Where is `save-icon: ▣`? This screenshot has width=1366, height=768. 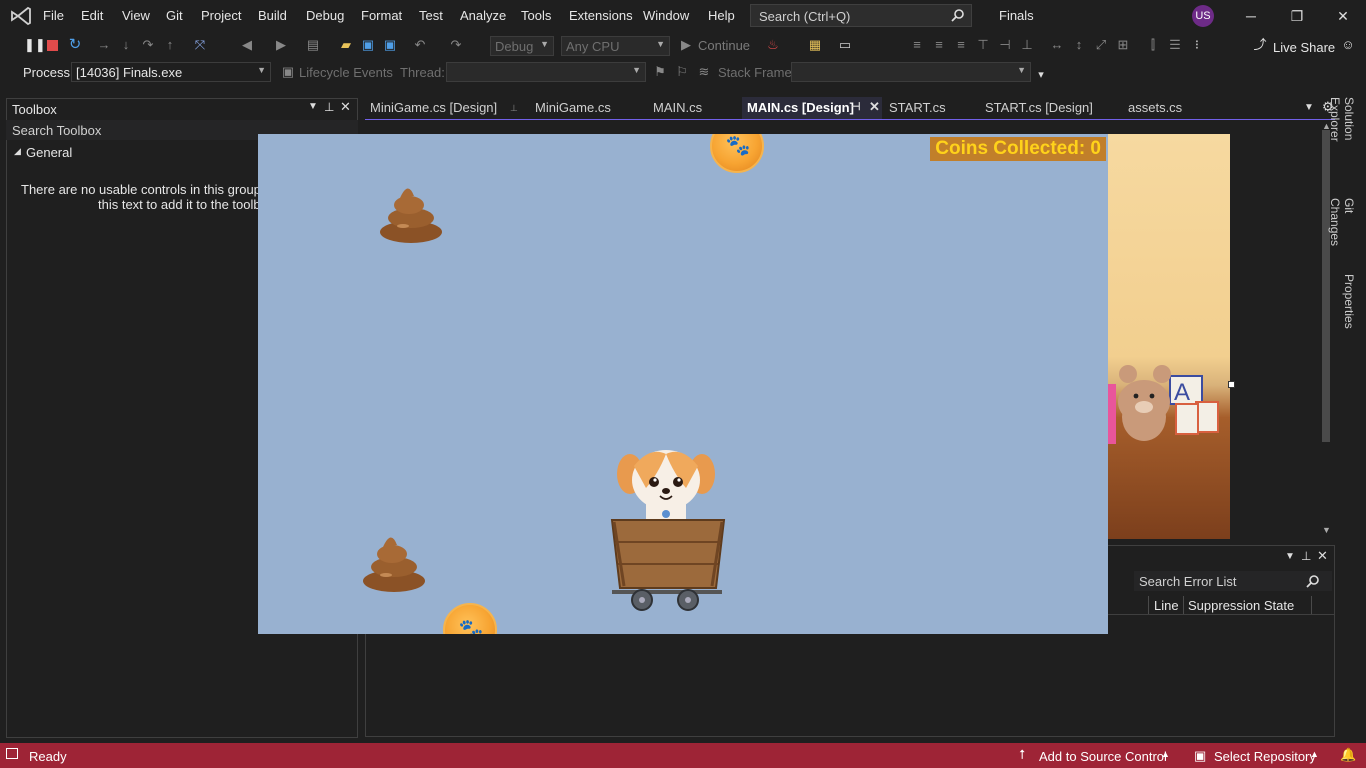 save-icon: ▣ is located at coordinates (368, 45).